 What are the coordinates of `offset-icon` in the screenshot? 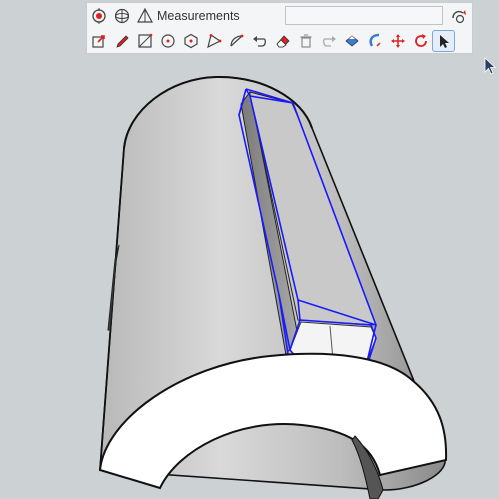 It's located at (213, 41).